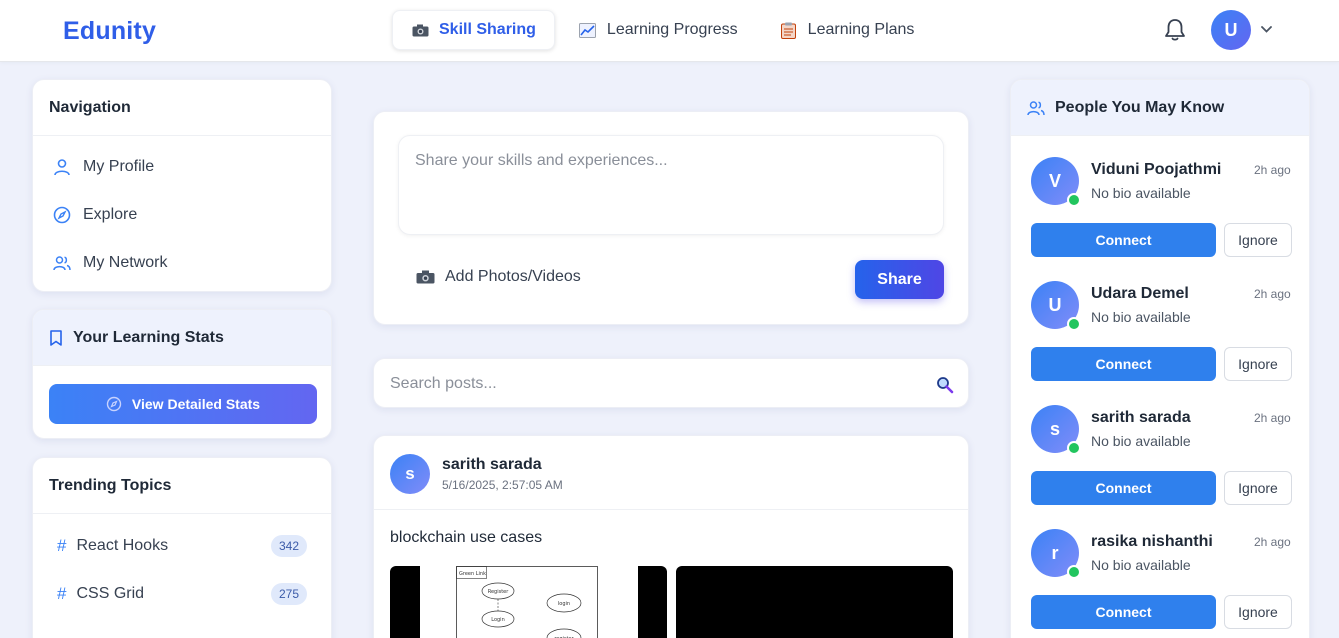 The image size is (1339, 638). Describe the element at coordinates (119, 166) in the screenshot. I see `sidebar-item-label: My Profile` at that location.